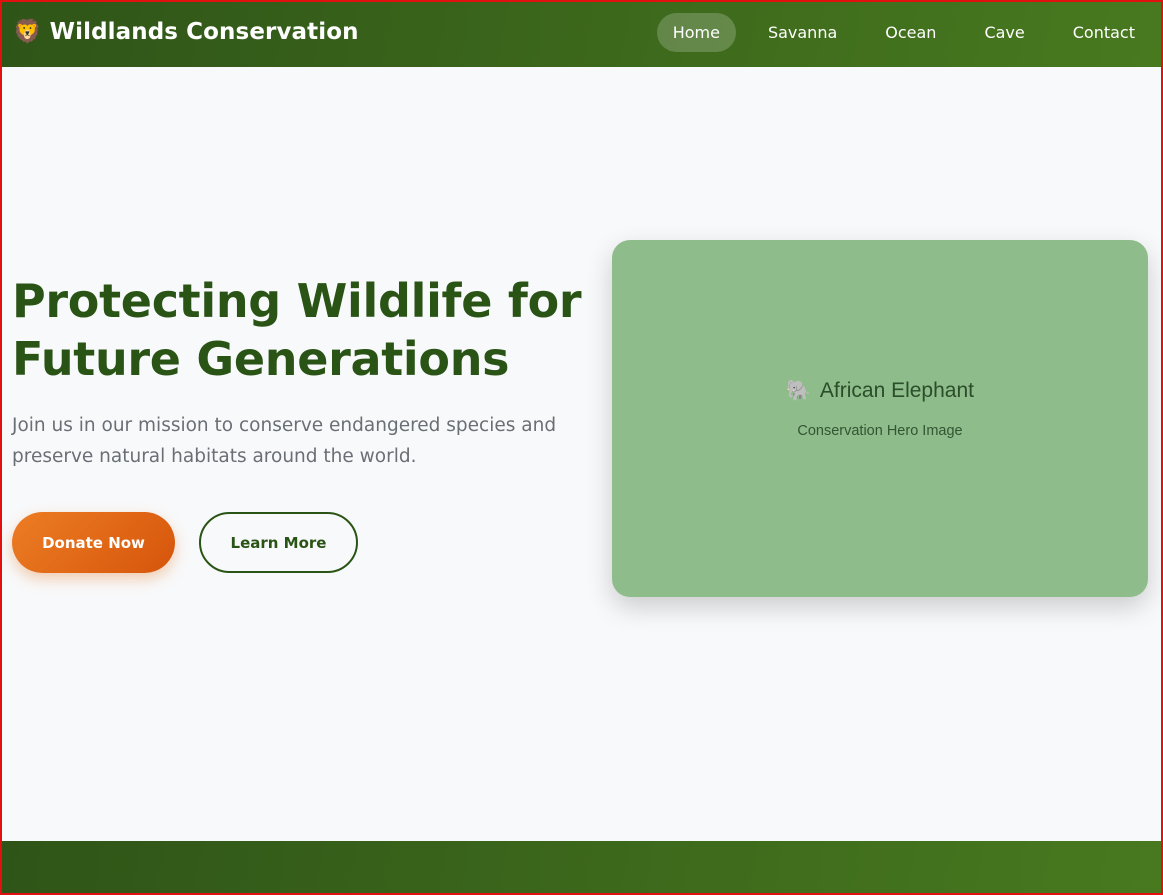  What do you see at coordinates (581, 868) in the screenshot?
I see `site-footer` at bounding box center [581, 868].